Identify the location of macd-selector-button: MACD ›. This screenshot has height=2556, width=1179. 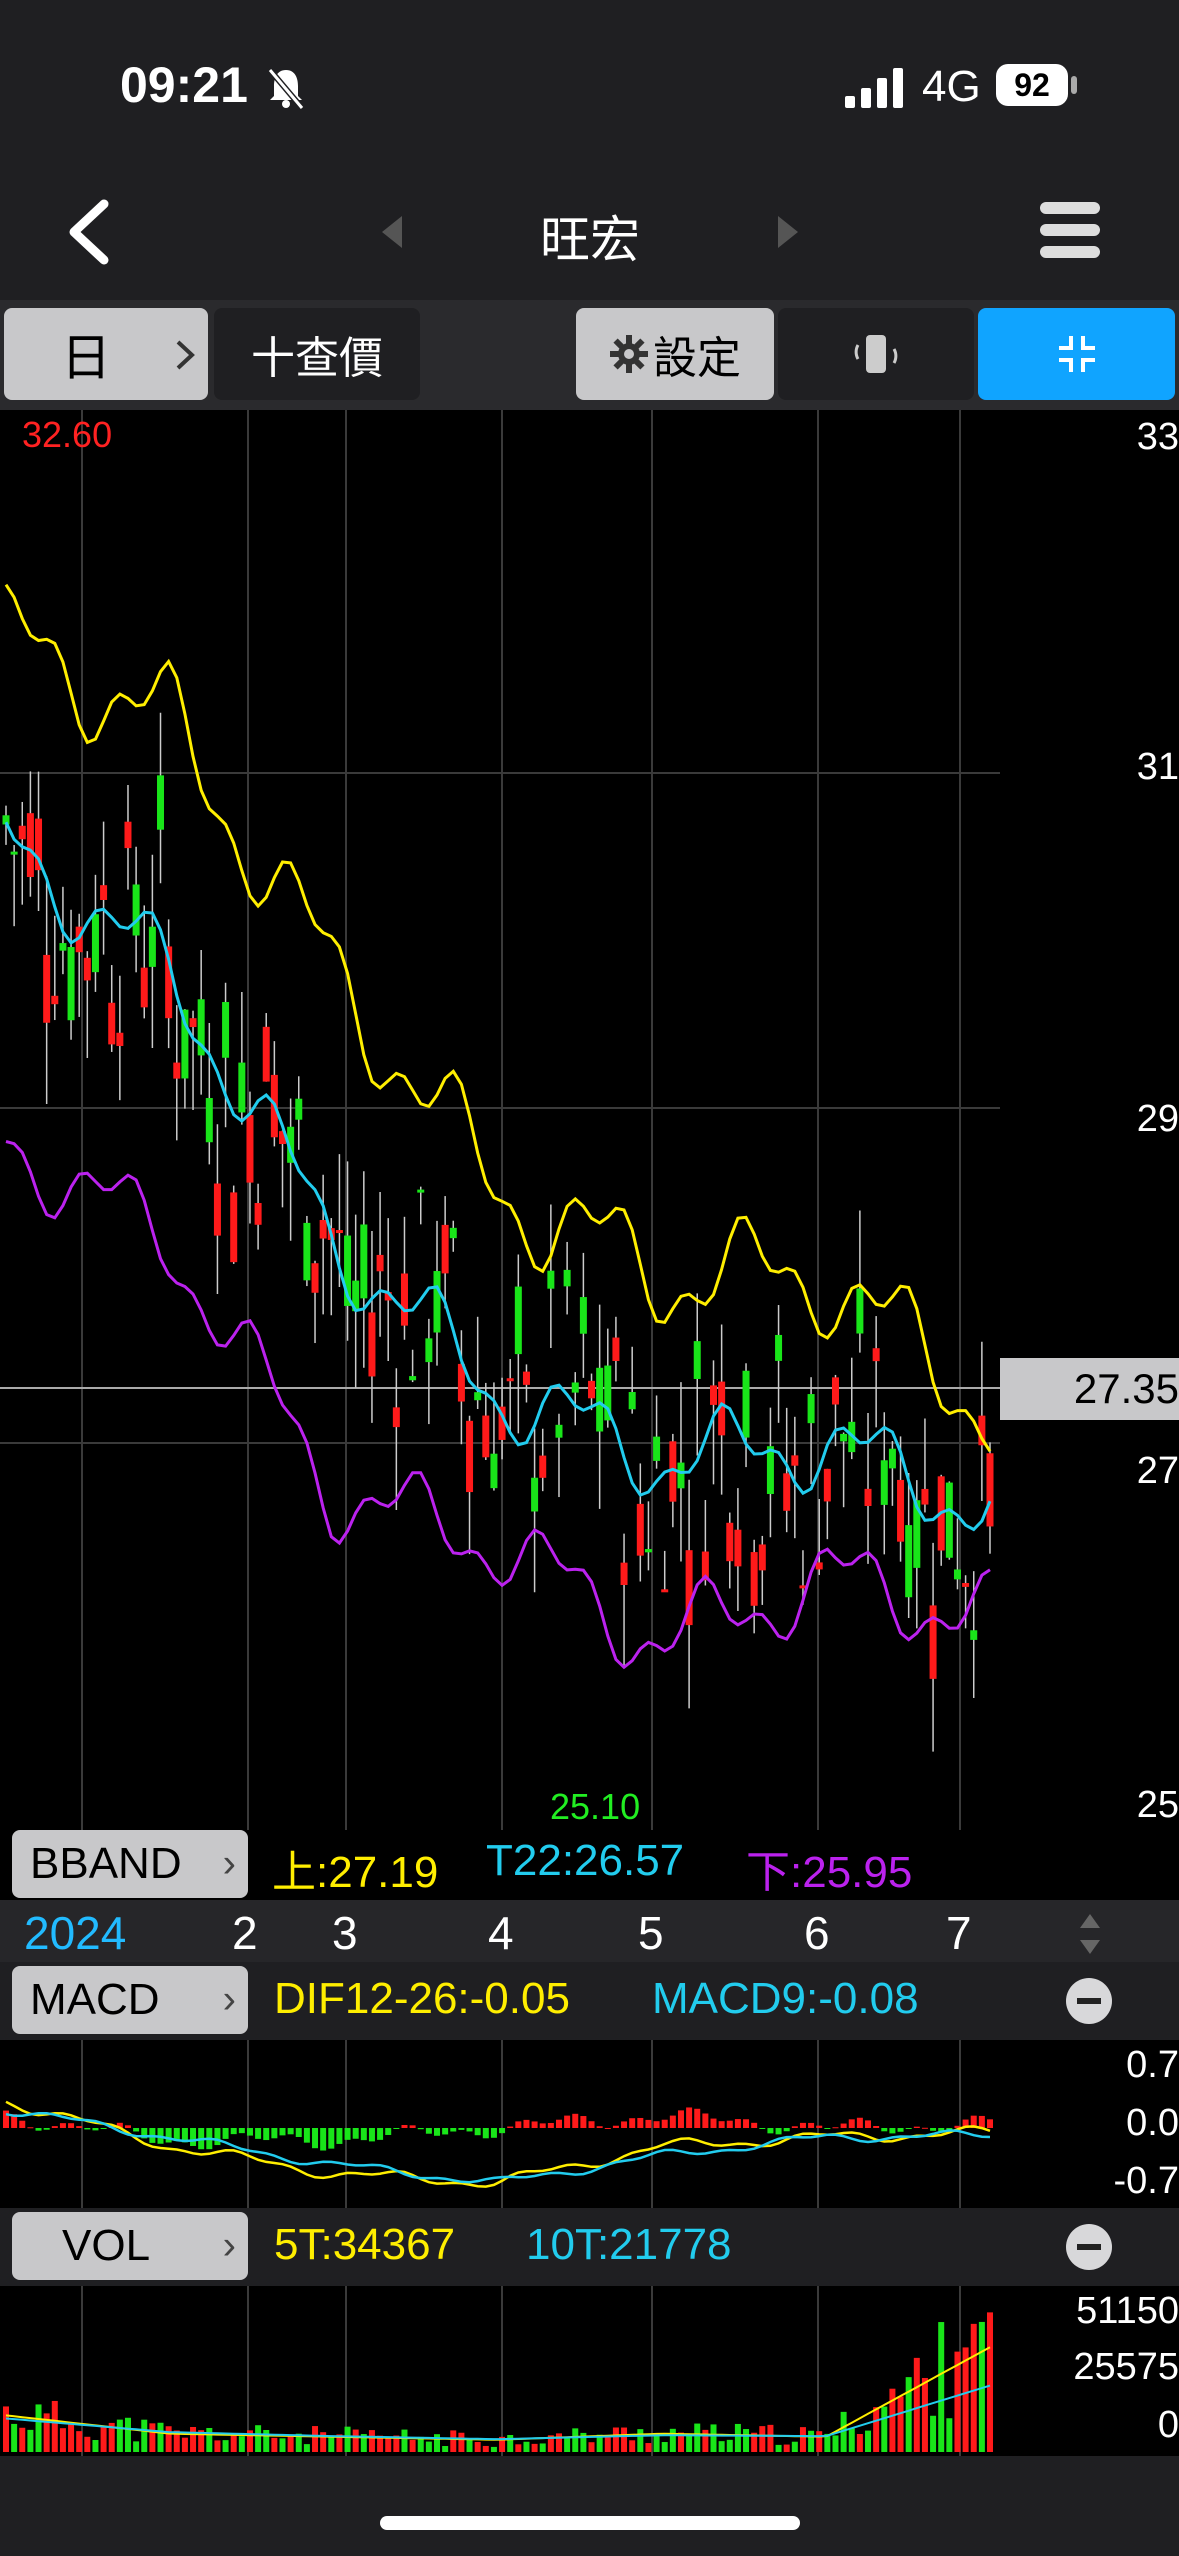
(130, 2000).